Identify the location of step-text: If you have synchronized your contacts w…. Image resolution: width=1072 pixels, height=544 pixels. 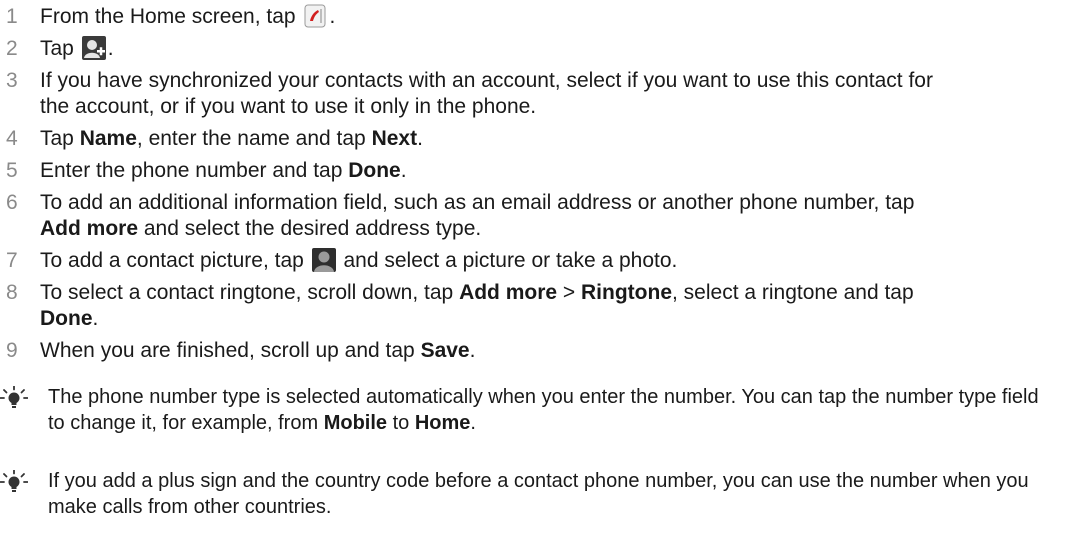
(486, 93).